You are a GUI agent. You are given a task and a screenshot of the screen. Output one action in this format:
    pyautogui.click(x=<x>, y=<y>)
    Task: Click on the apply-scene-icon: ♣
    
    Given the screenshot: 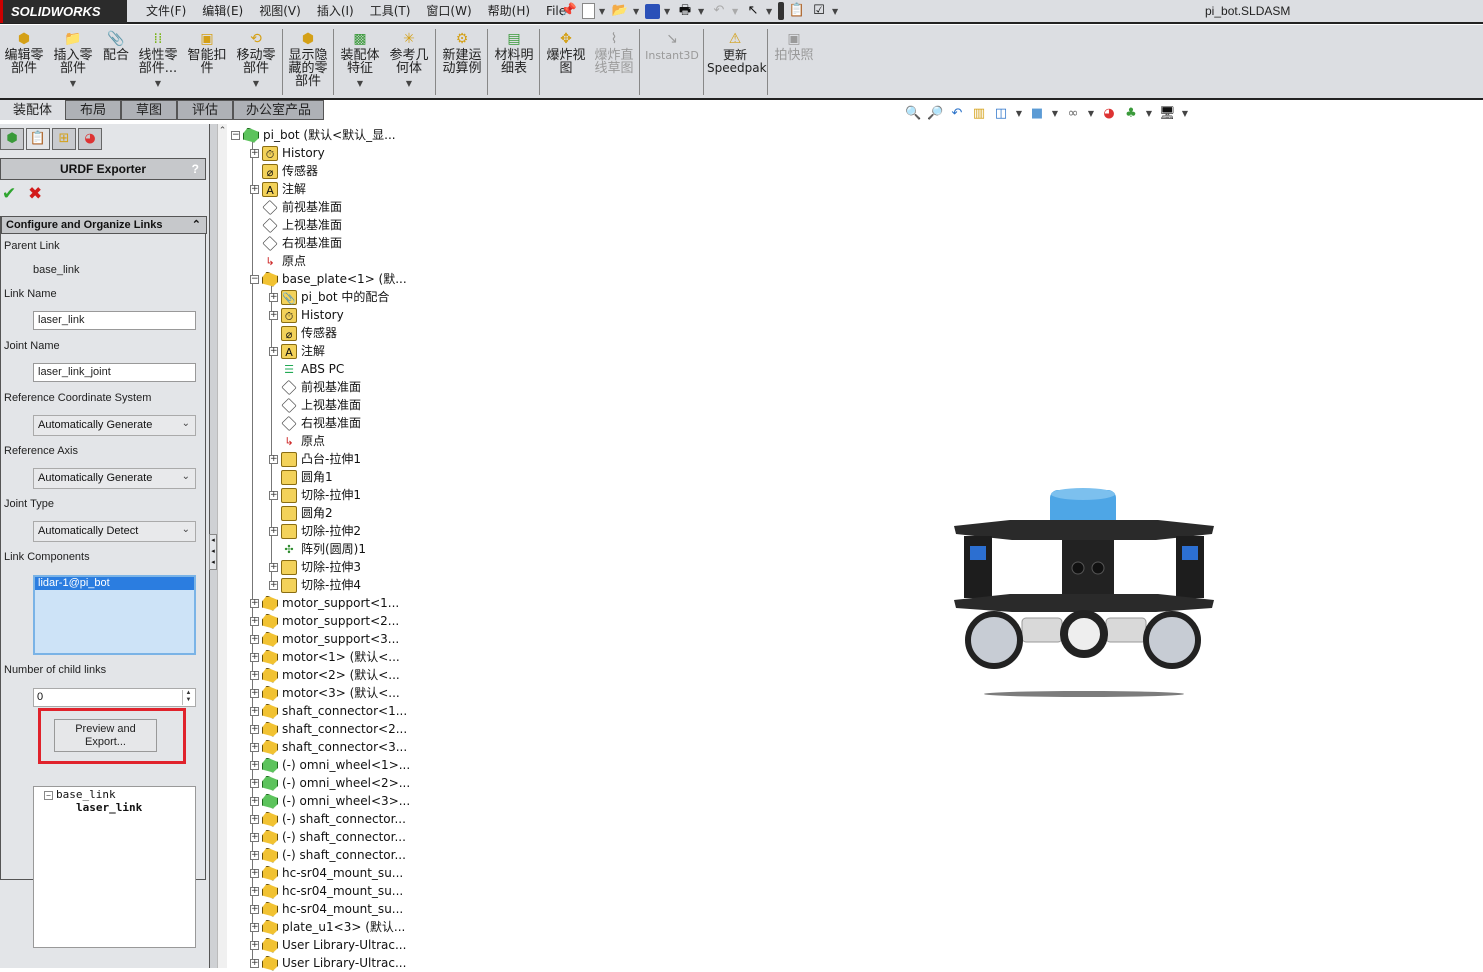 What is the action you would take?
    pyautogui.click(x=1131, y=113)
    